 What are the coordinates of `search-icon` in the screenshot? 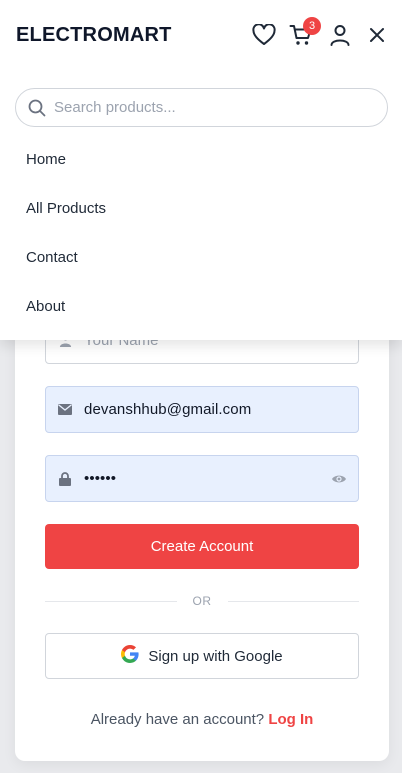 It's located at (37, 108).